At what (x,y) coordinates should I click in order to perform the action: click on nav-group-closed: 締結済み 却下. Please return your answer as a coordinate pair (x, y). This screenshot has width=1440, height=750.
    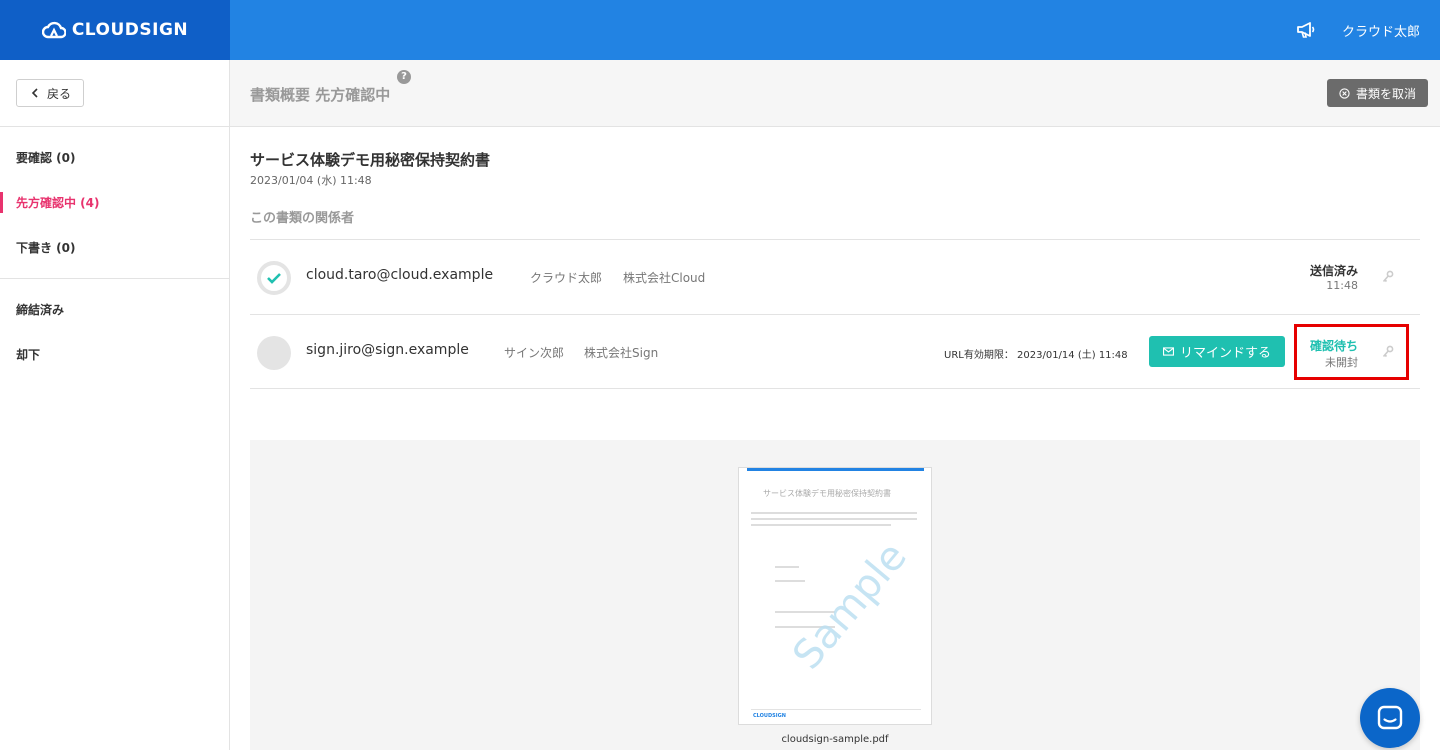
    Looking at the image, I should click on (114, 332).